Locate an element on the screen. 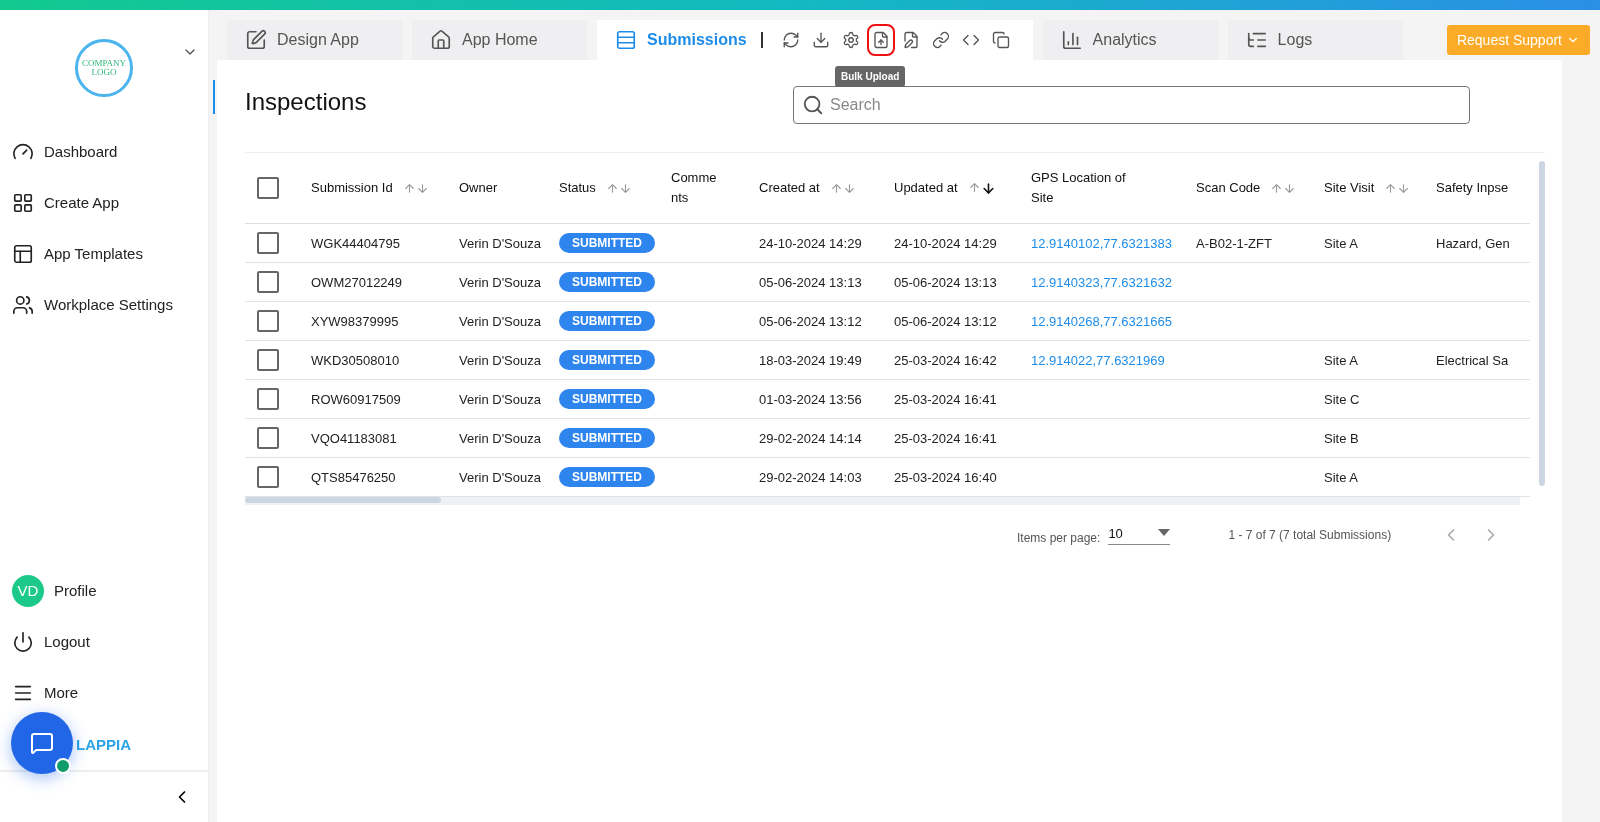 The width and height of the screenshot is (1600, 822). column-header: Scan Code is located at coordinates (1228, 188).